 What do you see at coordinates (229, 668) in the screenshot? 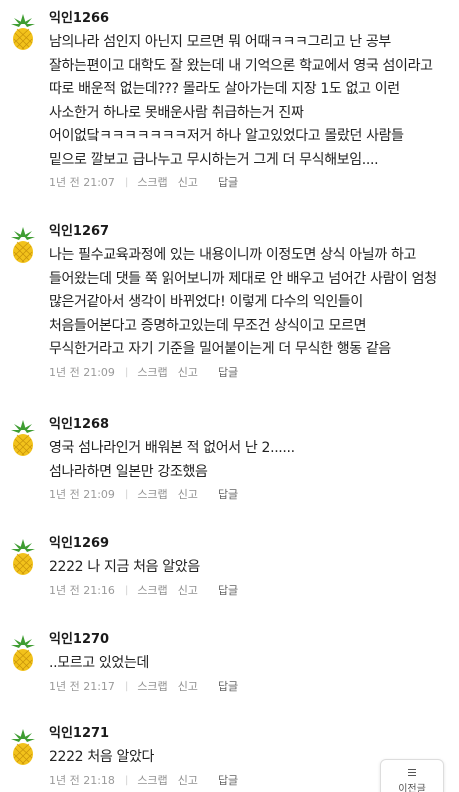
I see `comment-item: 익인1270 ..모르고 있었는데 1년 전 21:17 | 스크랩 신고 답글` at bounding box center [229, 668].